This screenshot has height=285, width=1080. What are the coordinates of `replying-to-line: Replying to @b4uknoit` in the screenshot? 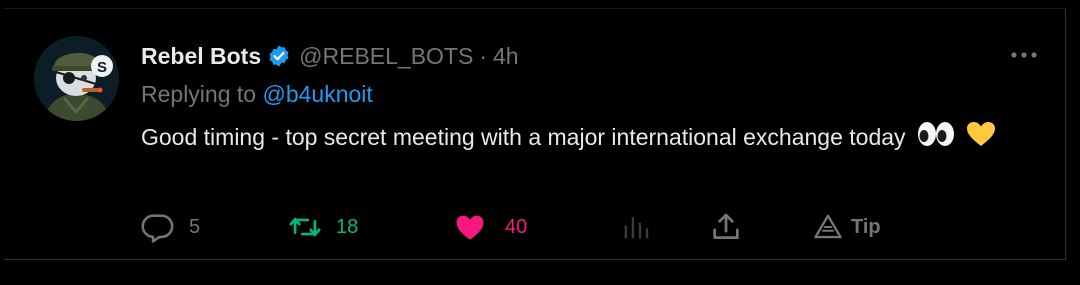 It's located at (257, 94).